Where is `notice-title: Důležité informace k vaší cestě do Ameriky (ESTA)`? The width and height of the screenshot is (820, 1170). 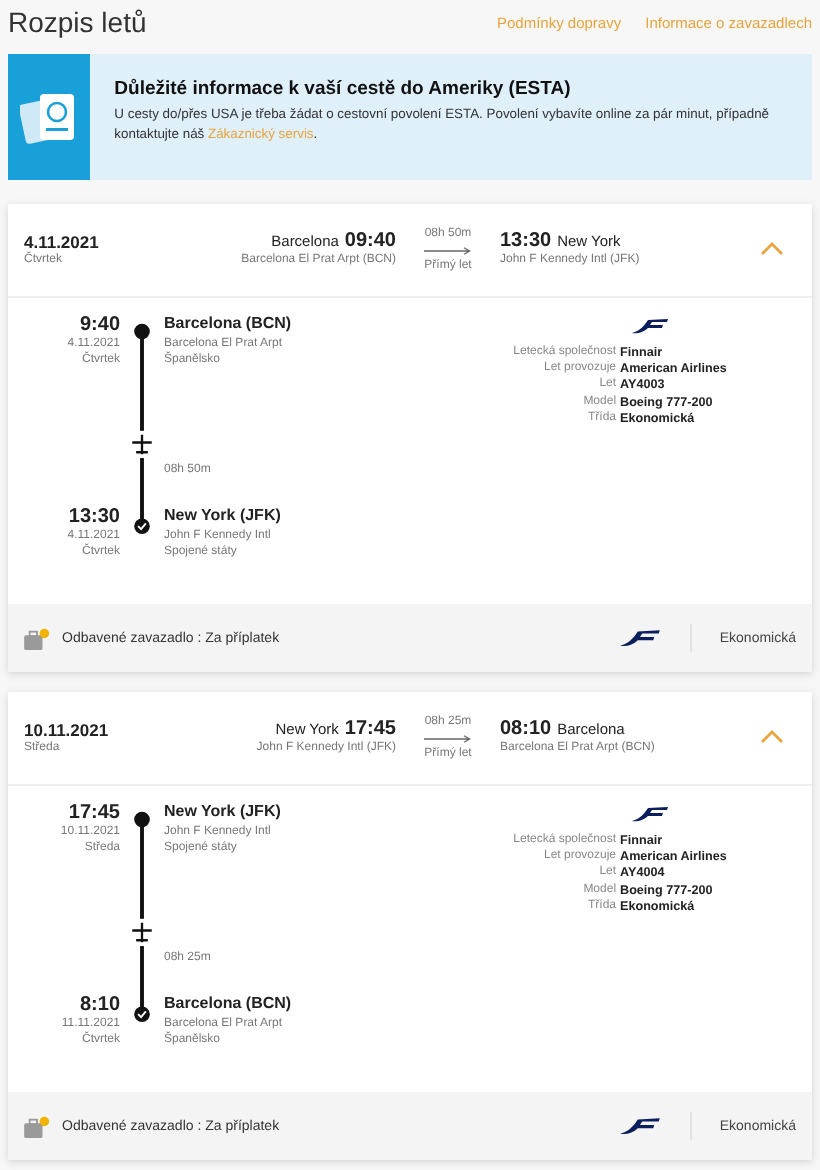 notice-title: Důležité informace k vaší cestě do Ameriky (ESTA) is located at coordinates (343, 89).